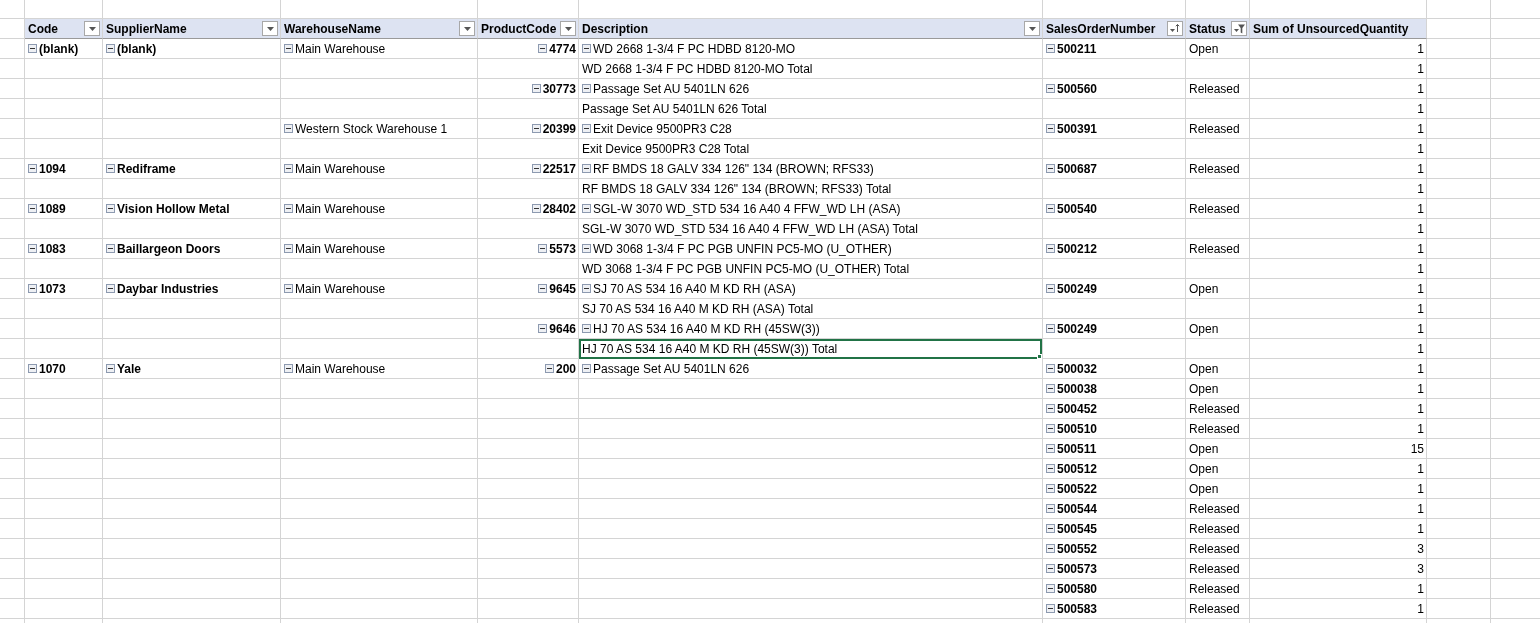  I want to click on product-description: WD 2668 1-3/4 F PC HDBD 8120-MO, so click(816, 48).